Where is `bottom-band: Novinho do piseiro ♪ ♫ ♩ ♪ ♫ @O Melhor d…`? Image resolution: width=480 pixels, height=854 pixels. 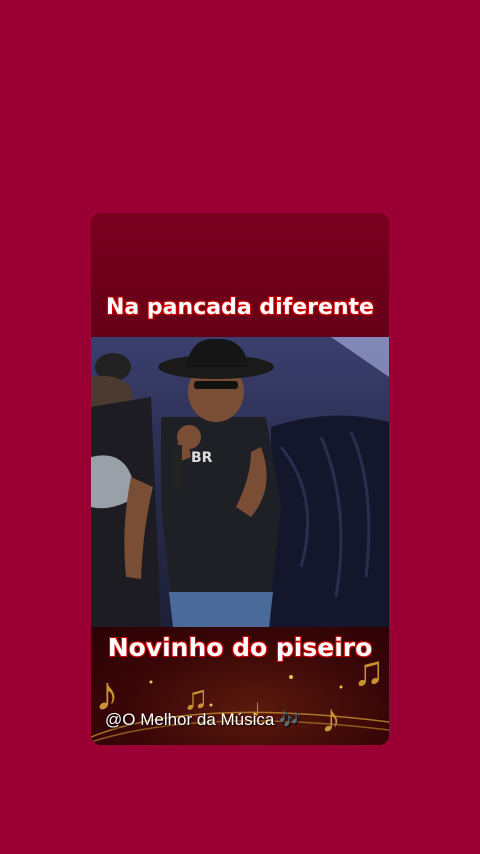
bottom-band: Novinho do piseiro ♪ ♫ ♩ ♪ ♫ @O Melhor d… is located at coordinates (240, 686).